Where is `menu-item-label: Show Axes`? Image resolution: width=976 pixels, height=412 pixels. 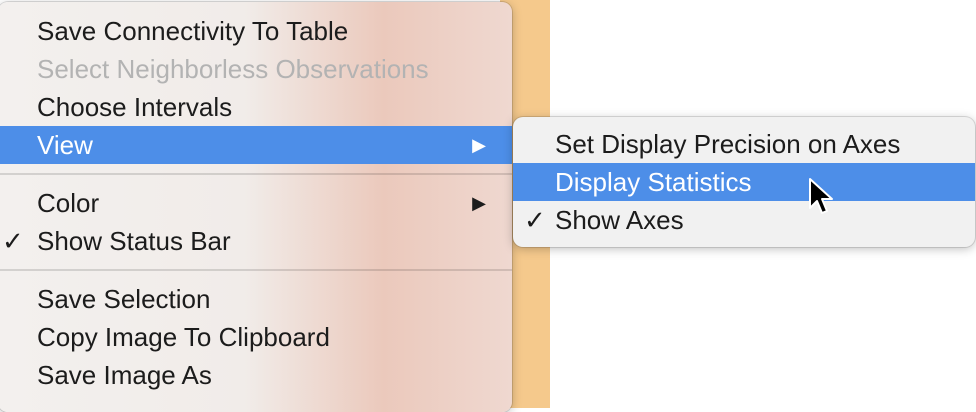
menu-item-label: Show Axes is located at coordinates (619, 220).